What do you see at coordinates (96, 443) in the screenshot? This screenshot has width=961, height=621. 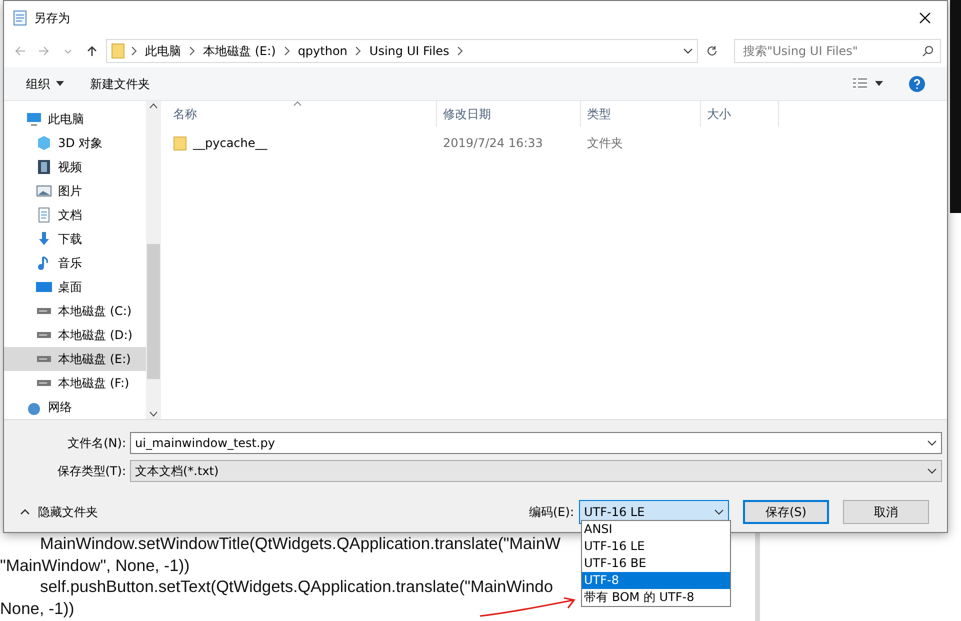 I see `field-label: 文件名(N):` at bounding box center [96, 443].